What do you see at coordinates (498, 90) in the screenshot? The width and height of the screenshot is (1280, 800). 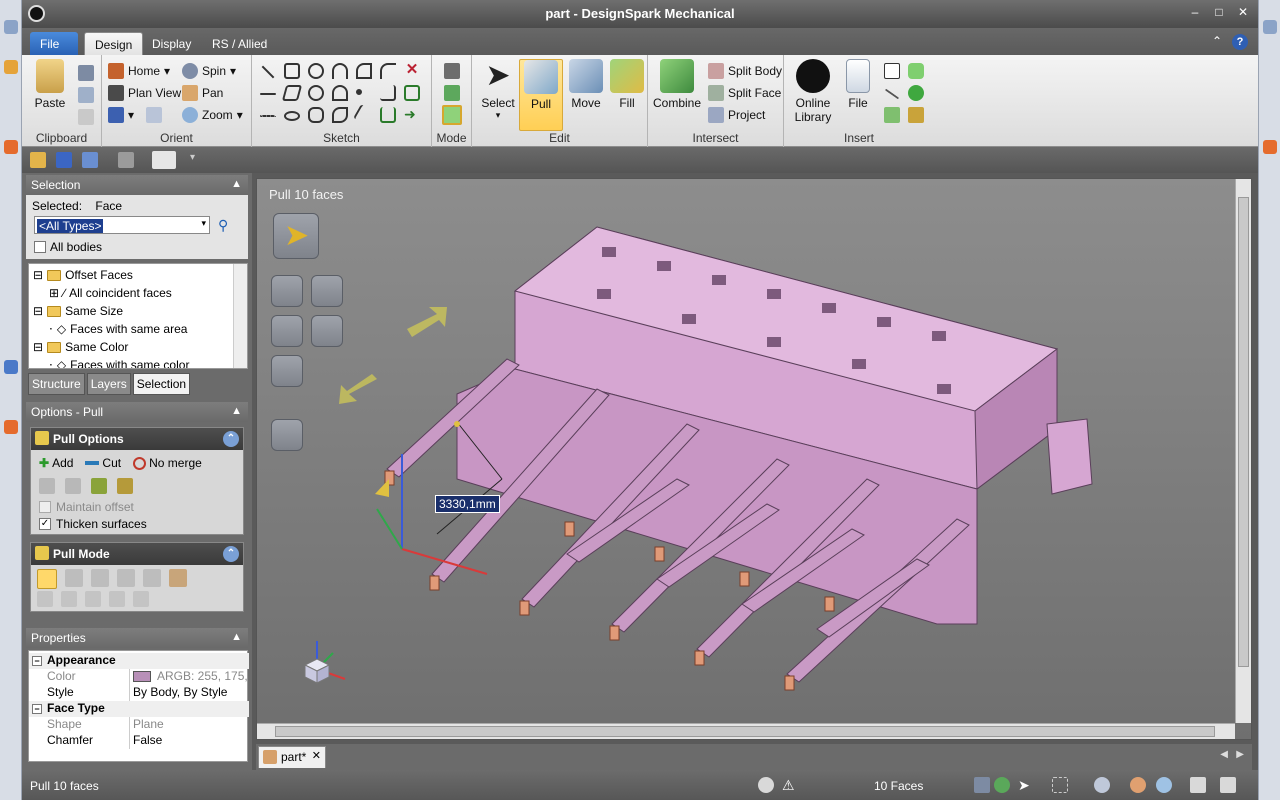 I see `select-button: ➤ Select ▾` at bounding box center [498, 90].